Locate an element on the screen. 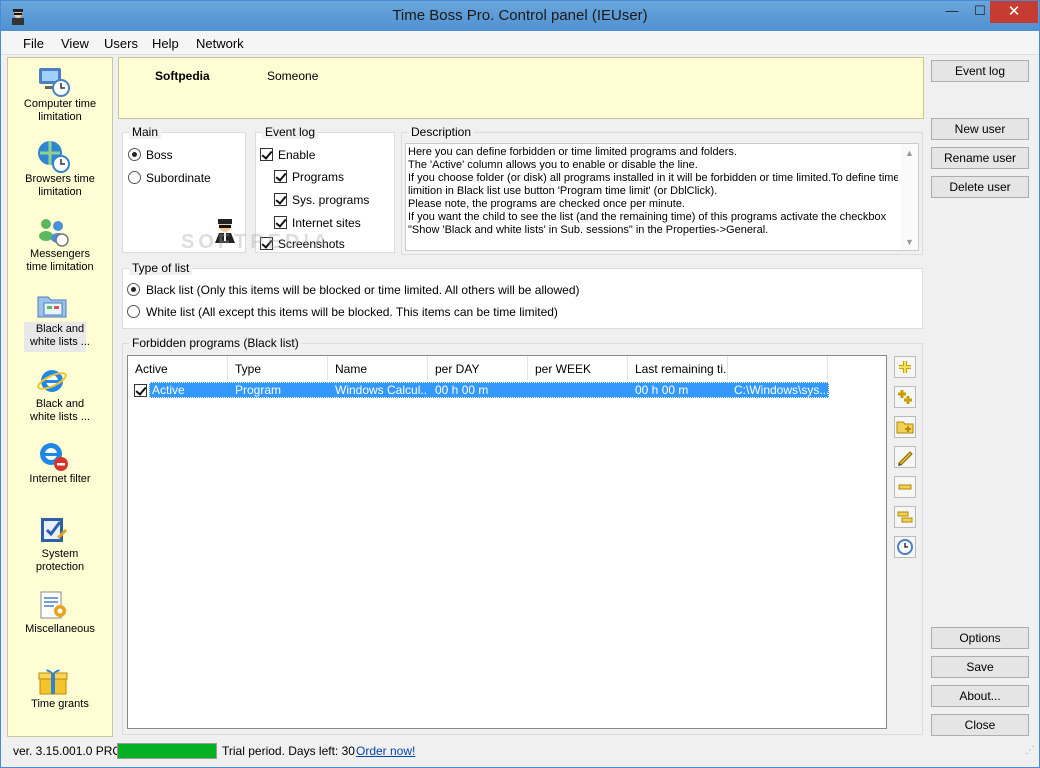 The width and height of the screenshot is (1040, 768). sidebar-item-computer-time: Computer time limitation is located at coordinates (60, 97).